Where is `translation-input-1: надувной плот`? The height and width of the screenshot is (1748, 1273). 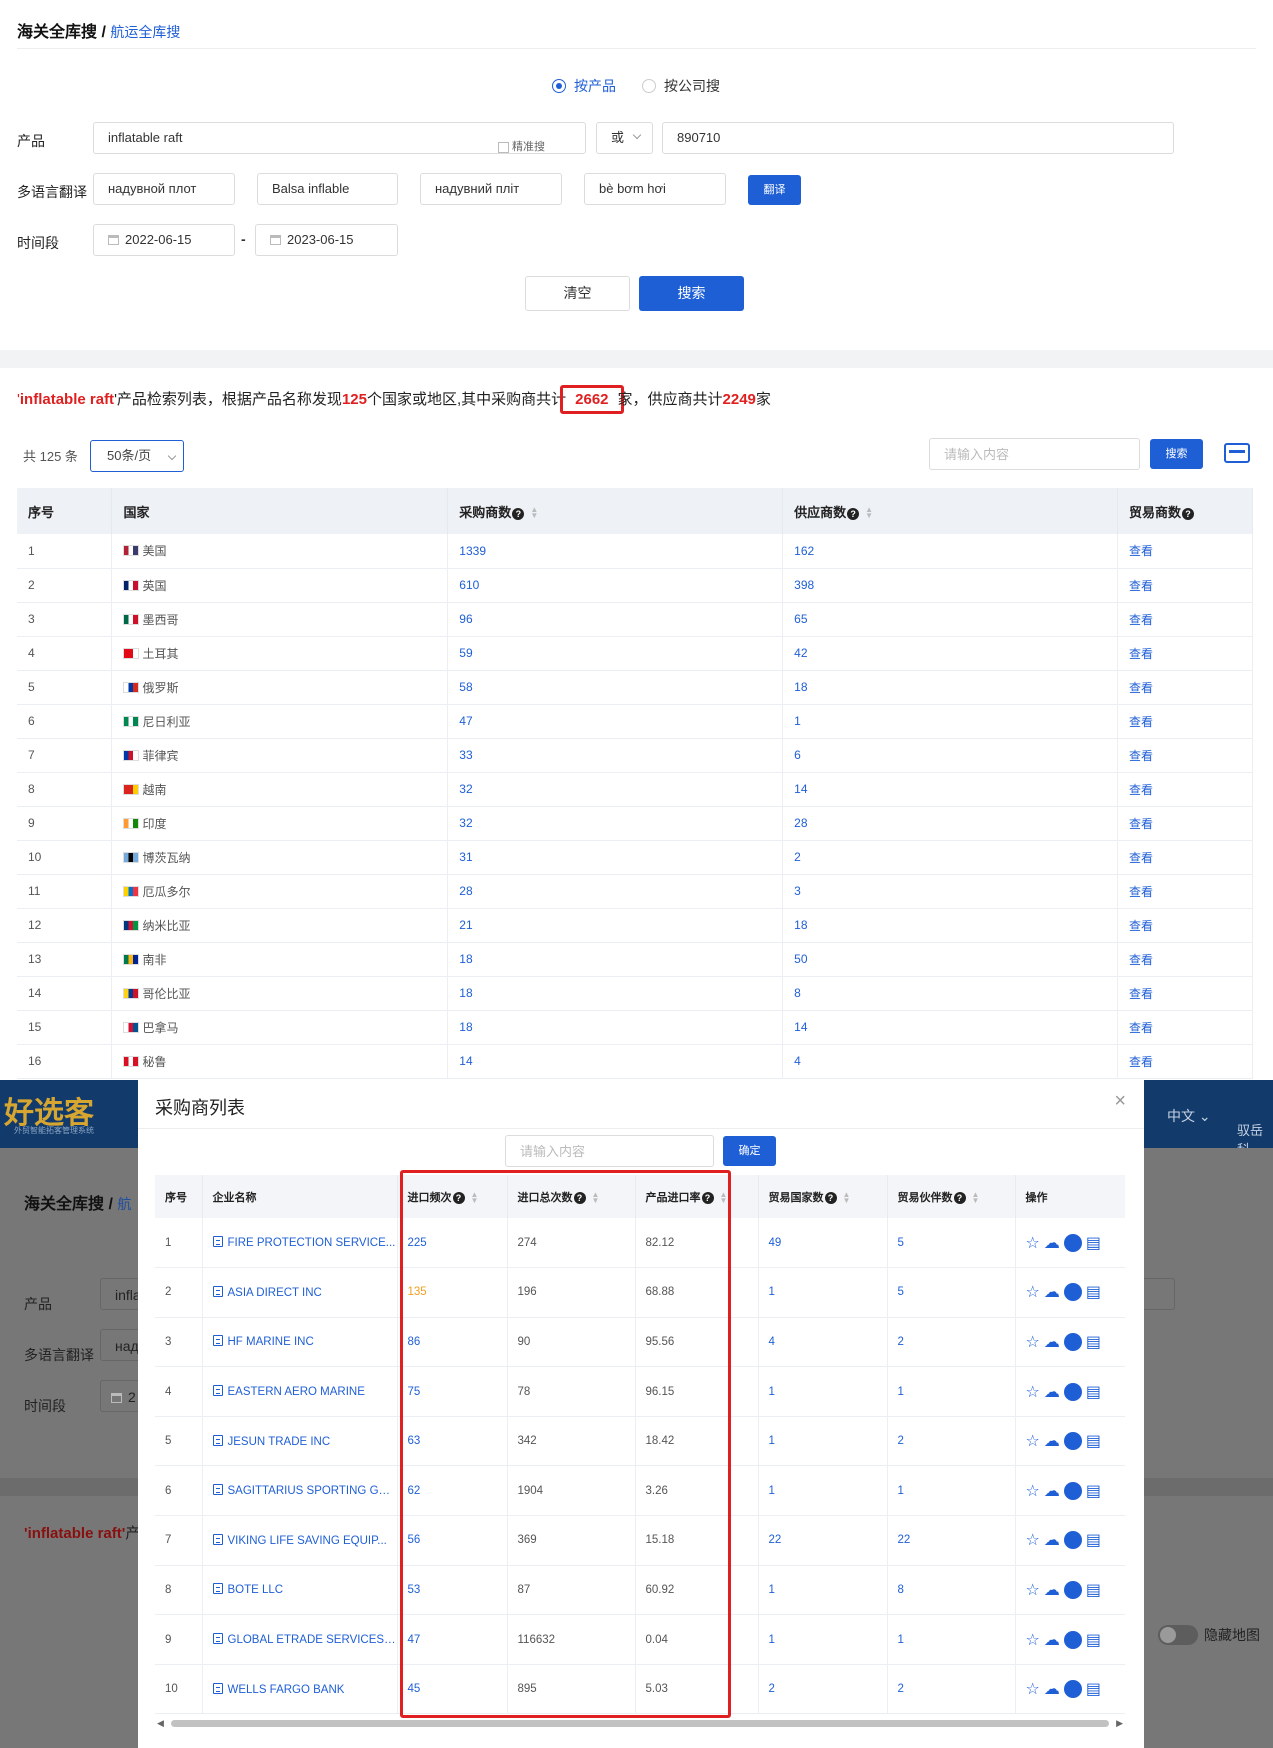 translation-input-1: надувной плот is located at coordinates (164, 189).